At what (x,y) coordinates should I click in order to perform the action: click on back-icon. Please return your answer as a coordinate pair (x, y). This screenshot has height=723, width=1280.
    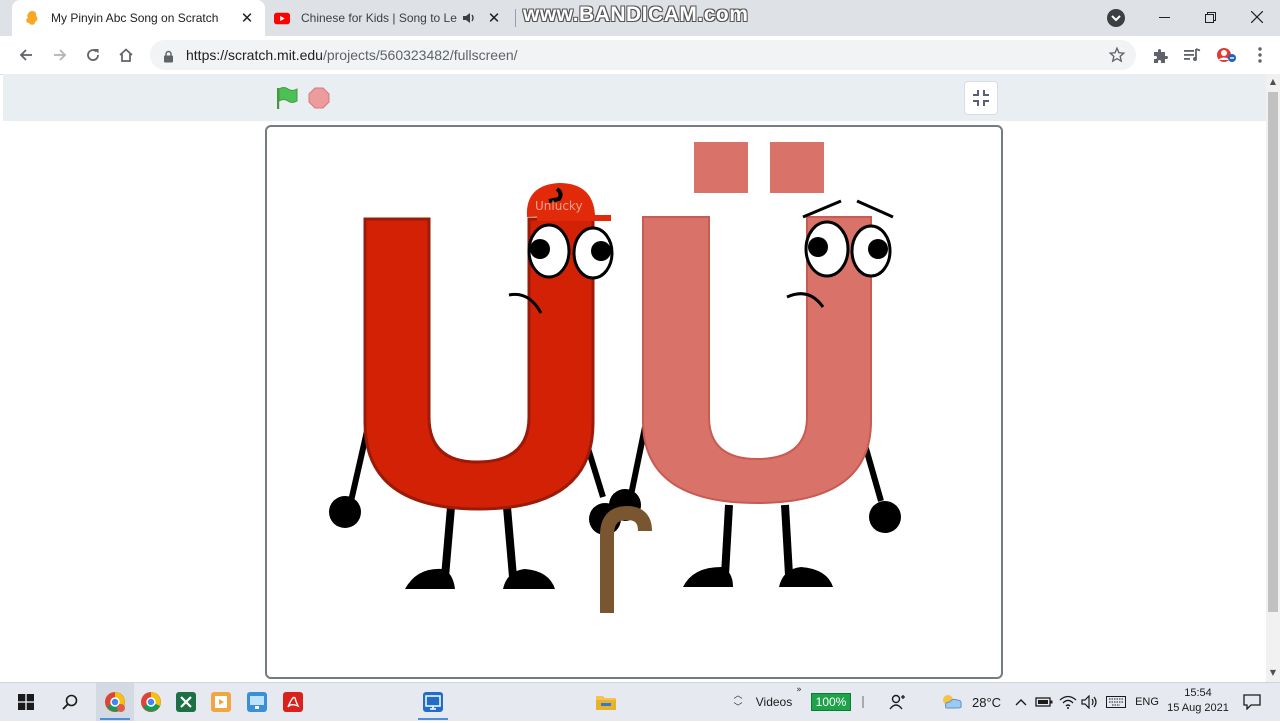
    Looking at the image, I should click on (26, 55).